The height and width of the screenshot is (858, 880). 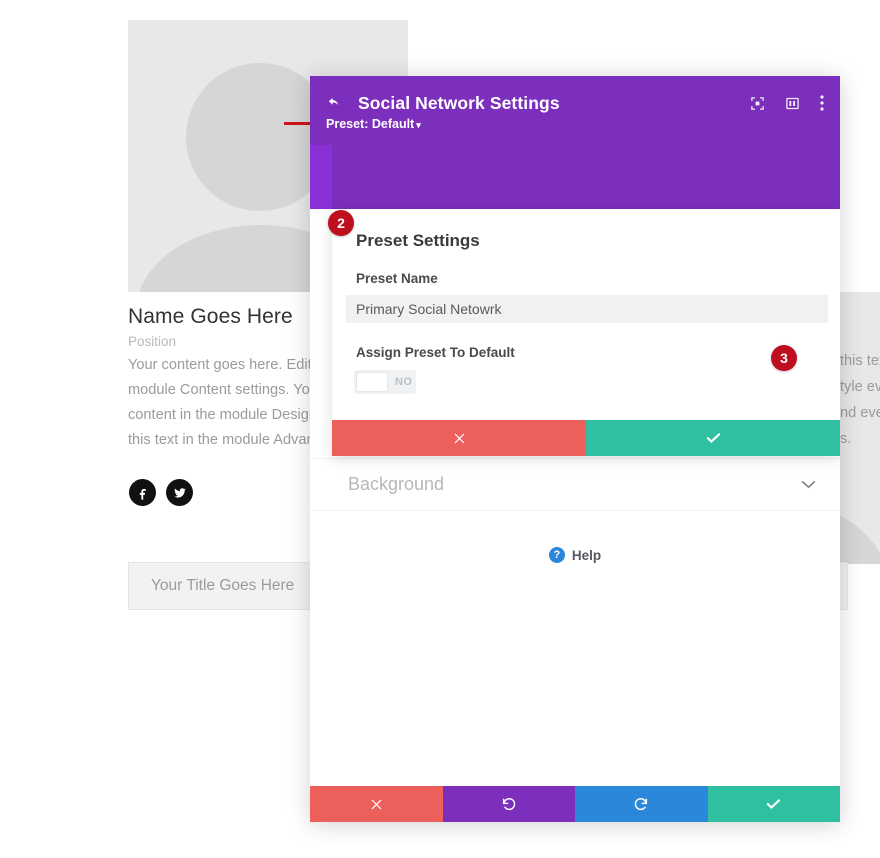 What do you see at coordinates (372, 382) in the screenshot?
I see `toggle-knob` at bounding box center [372, 382].